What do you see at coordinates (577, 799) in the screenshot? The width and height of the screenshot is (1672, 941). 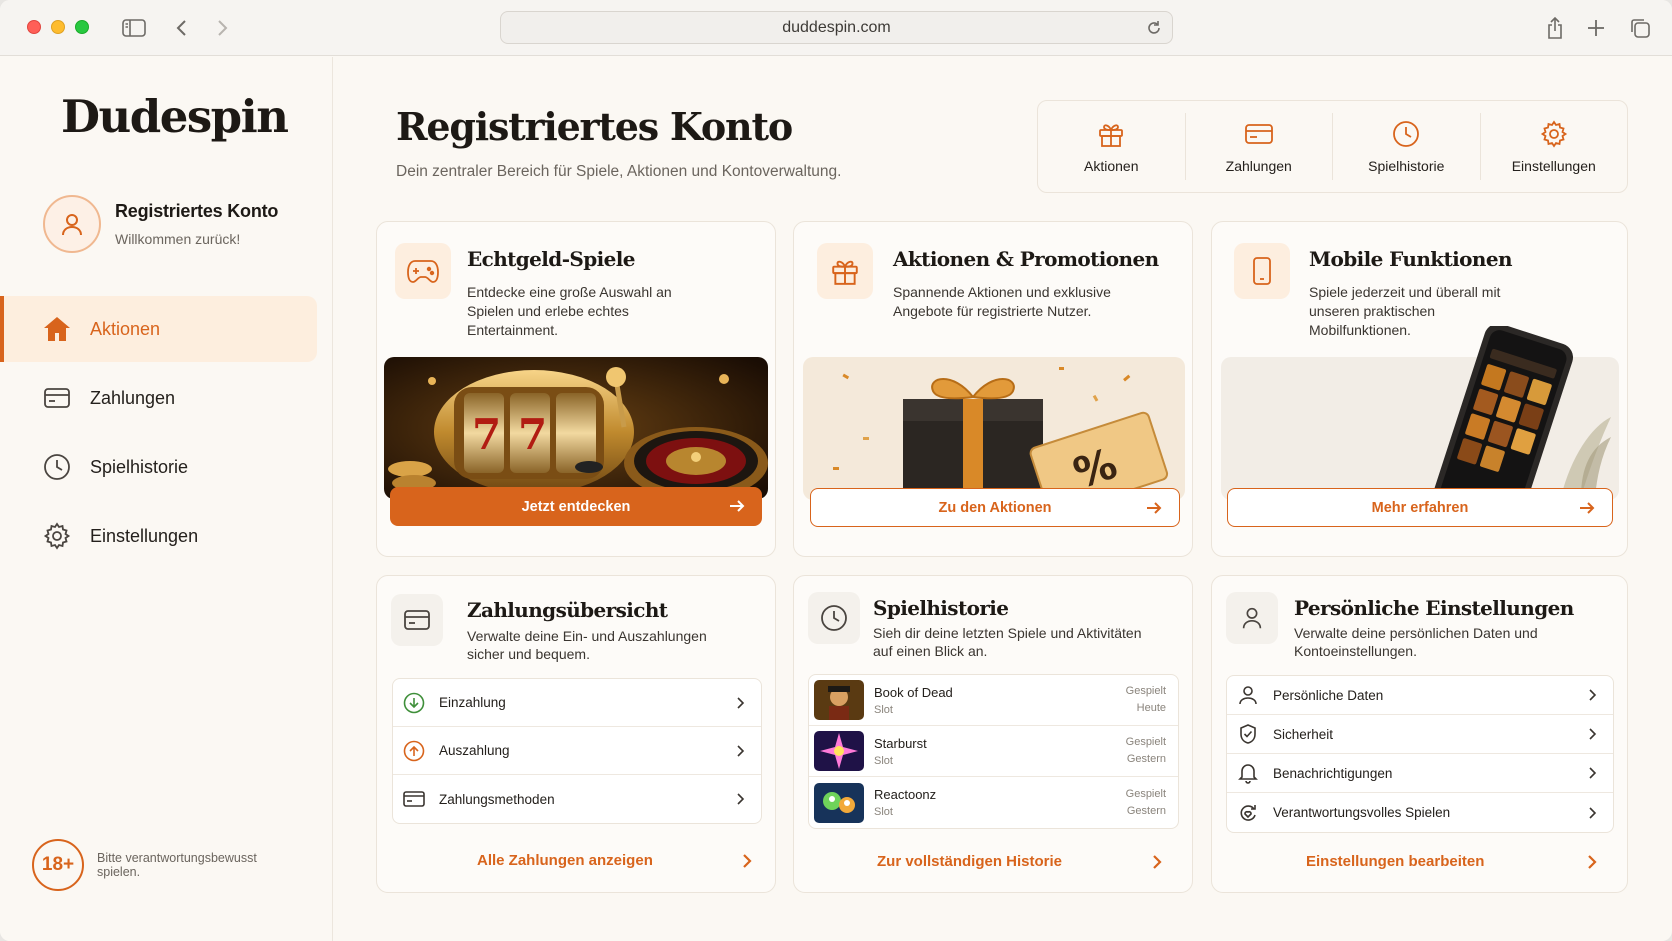 I see `list-item-zahlungsmethoden: Zahlungsmethoden` at bounding box center [577, 799].